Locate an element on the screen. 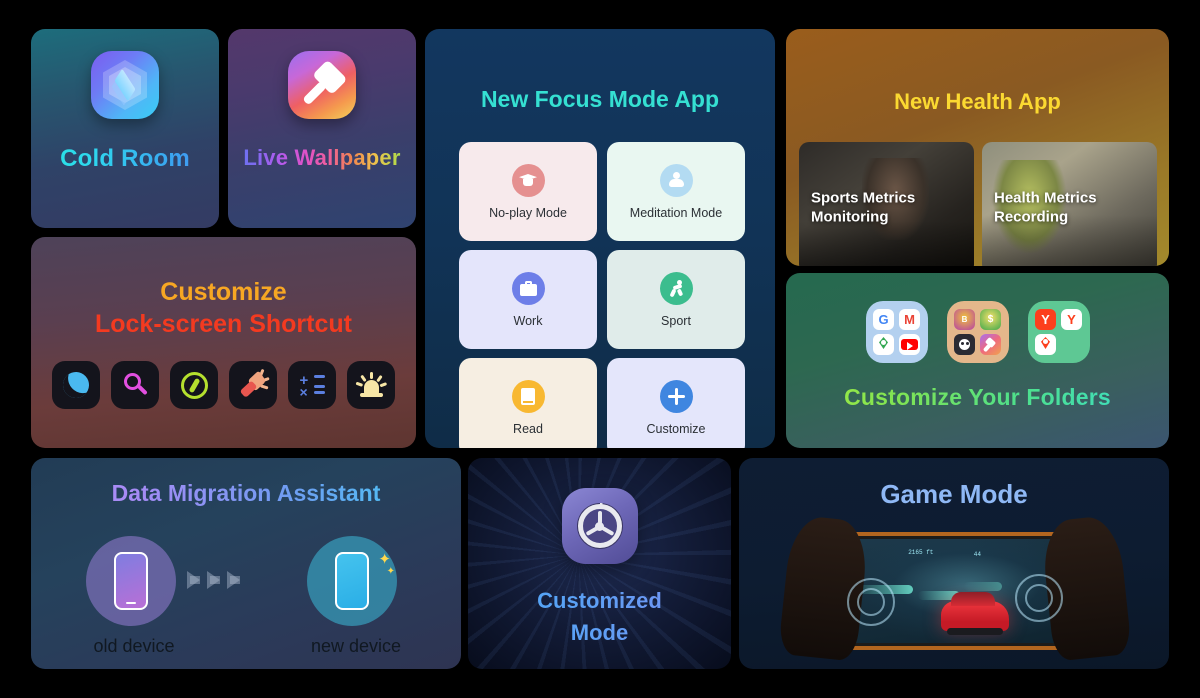 Image resolution: width=1200 pixels, height=698 pixels. calculator-icon: + × is located at coordinates (312, 386).